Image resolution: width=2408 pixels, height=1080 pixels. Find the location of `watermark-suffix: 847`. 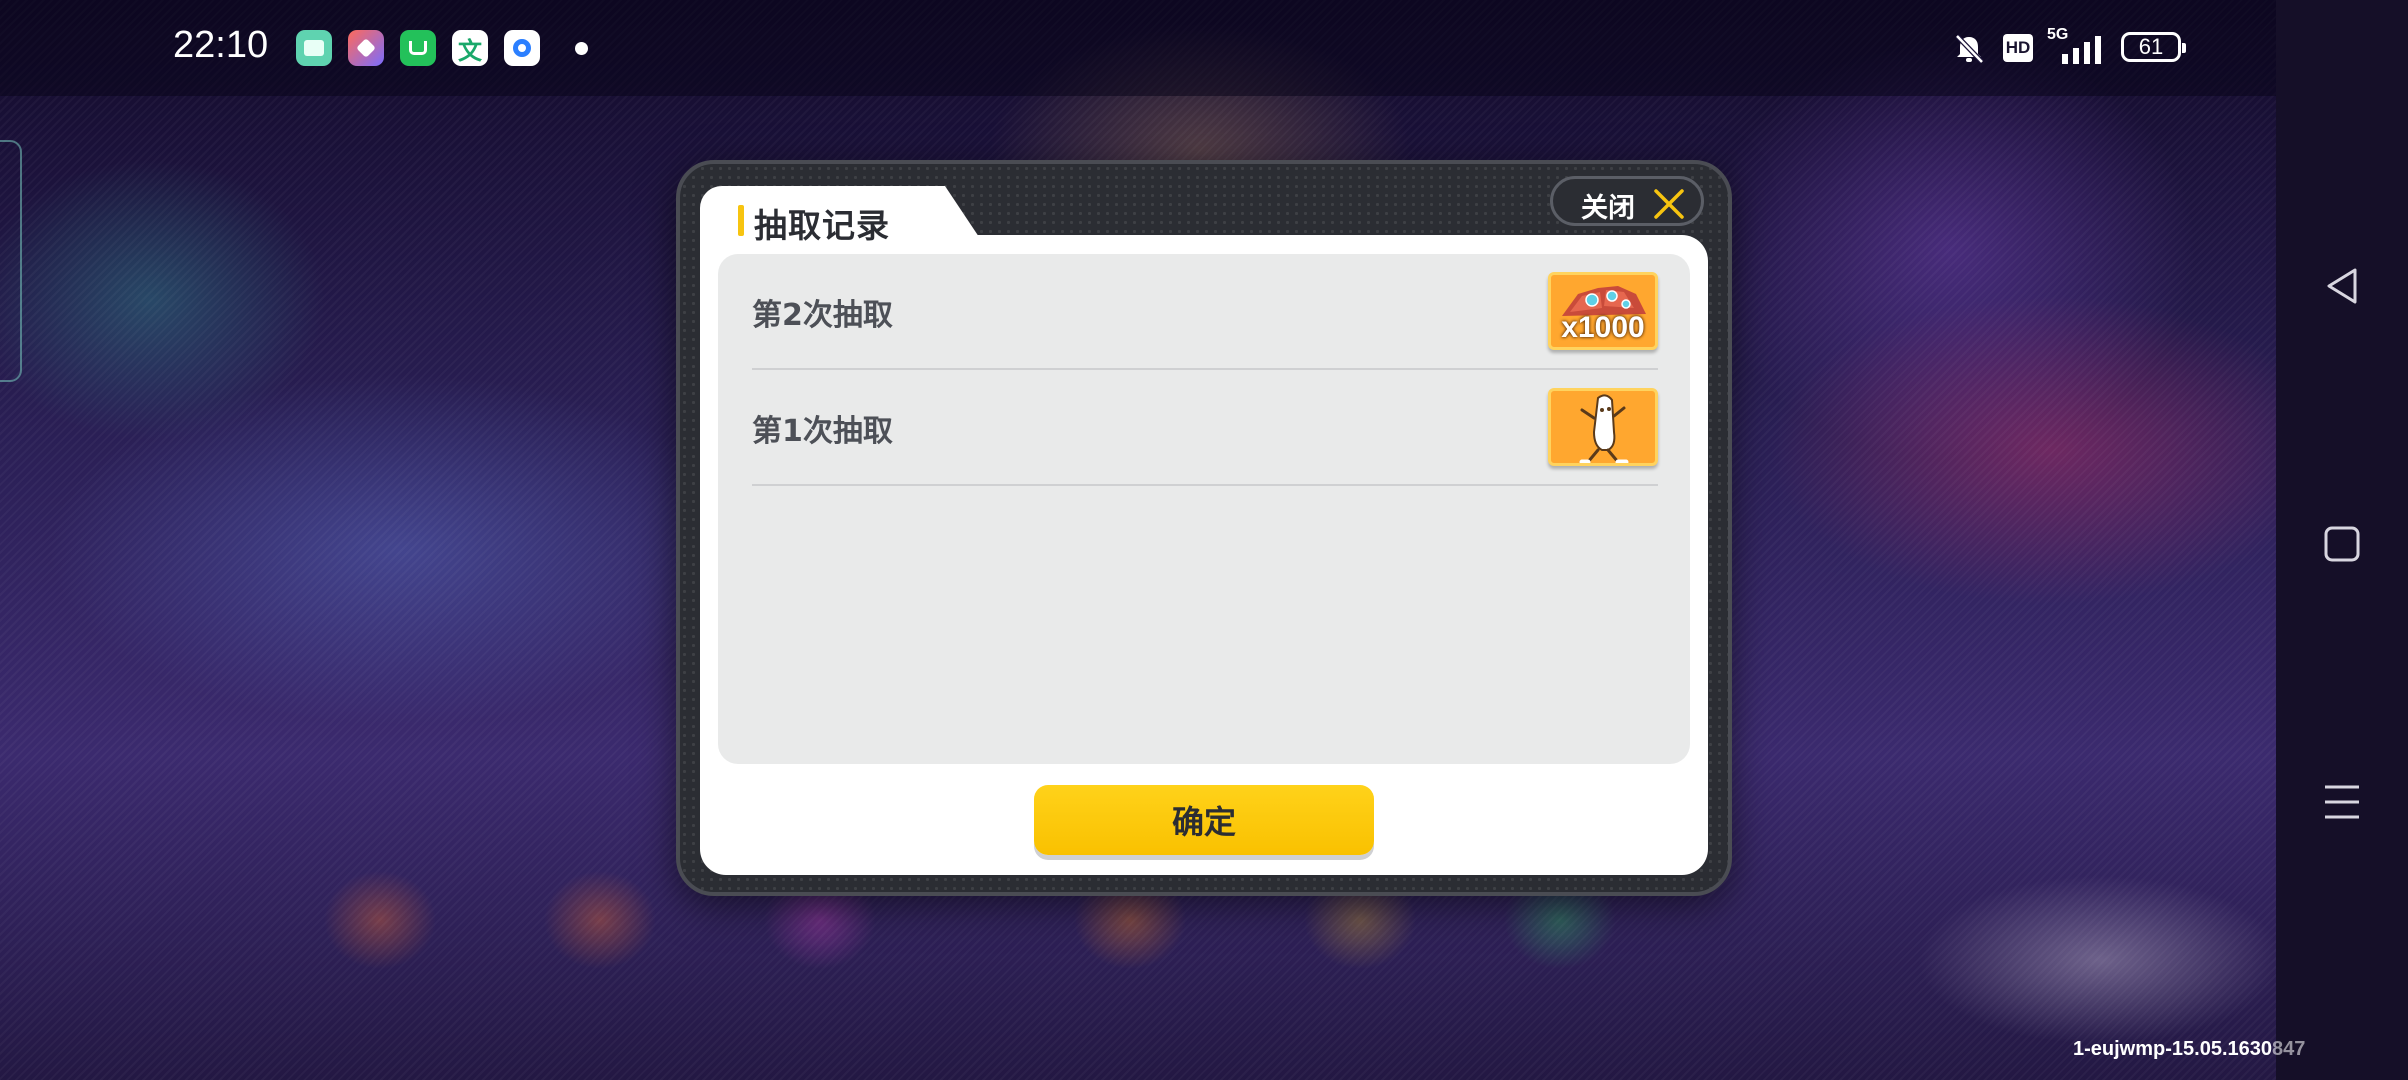

watermark-suffix: 847 is located at coordinates (2289, 1049).